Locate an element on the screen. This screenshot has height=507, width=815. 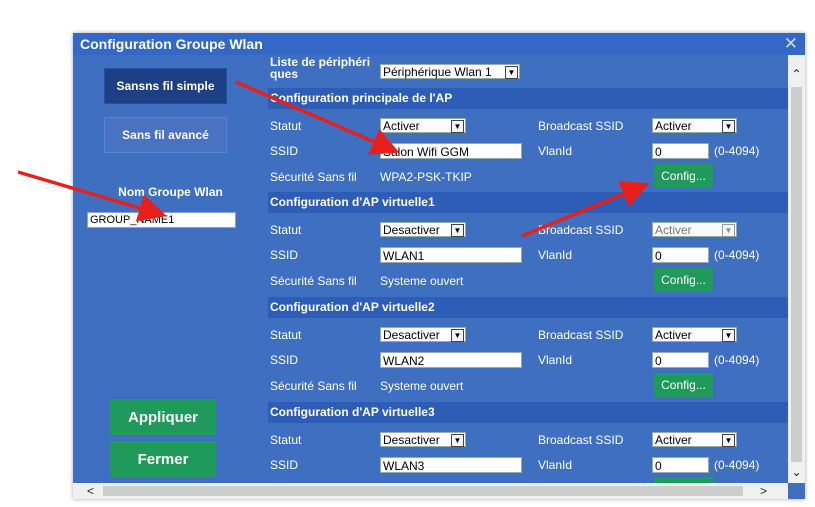
nav-simple-wireless-button: Sansns fil simple is located at coordinates (165, 86).